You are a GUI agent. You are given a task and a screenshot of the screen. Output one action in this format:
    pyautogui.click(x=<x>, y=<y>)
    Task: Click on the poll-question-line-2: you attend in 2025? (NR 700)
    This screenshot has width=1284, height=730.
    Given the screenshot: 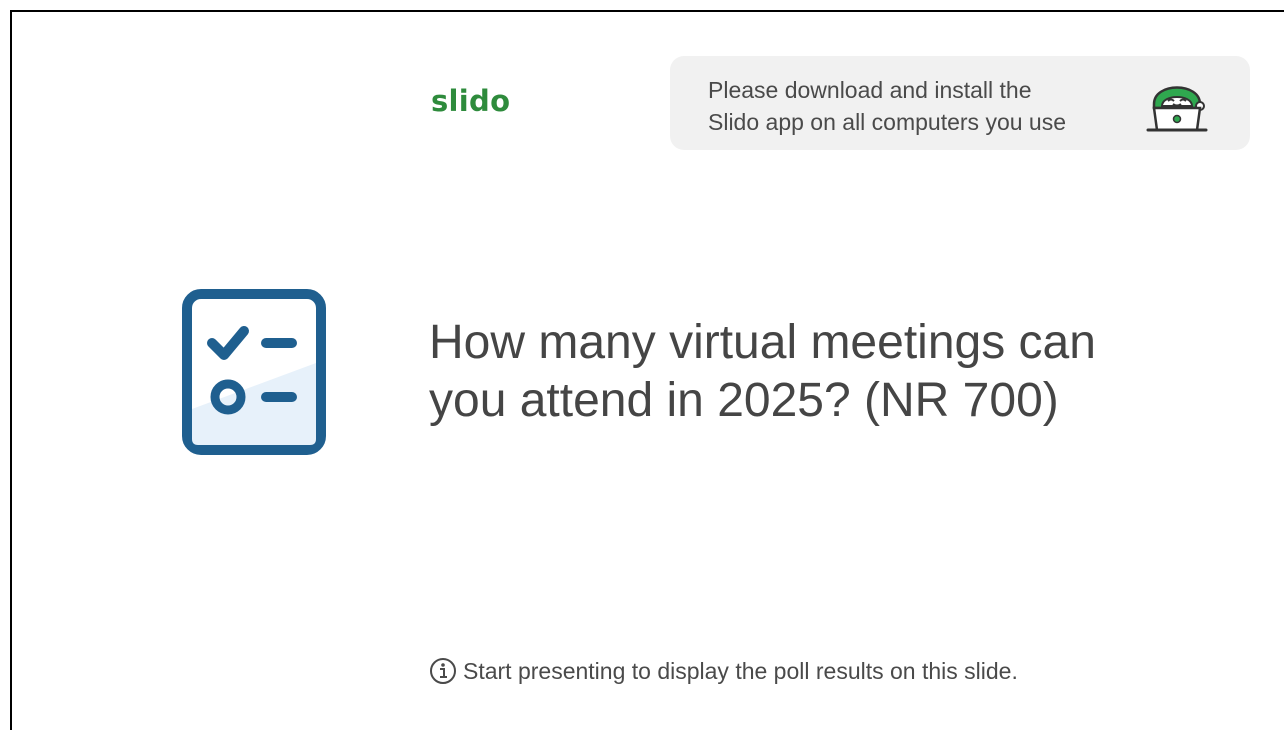 What is the action you would take?
    pyautogui.click(x=744, y=400)
    